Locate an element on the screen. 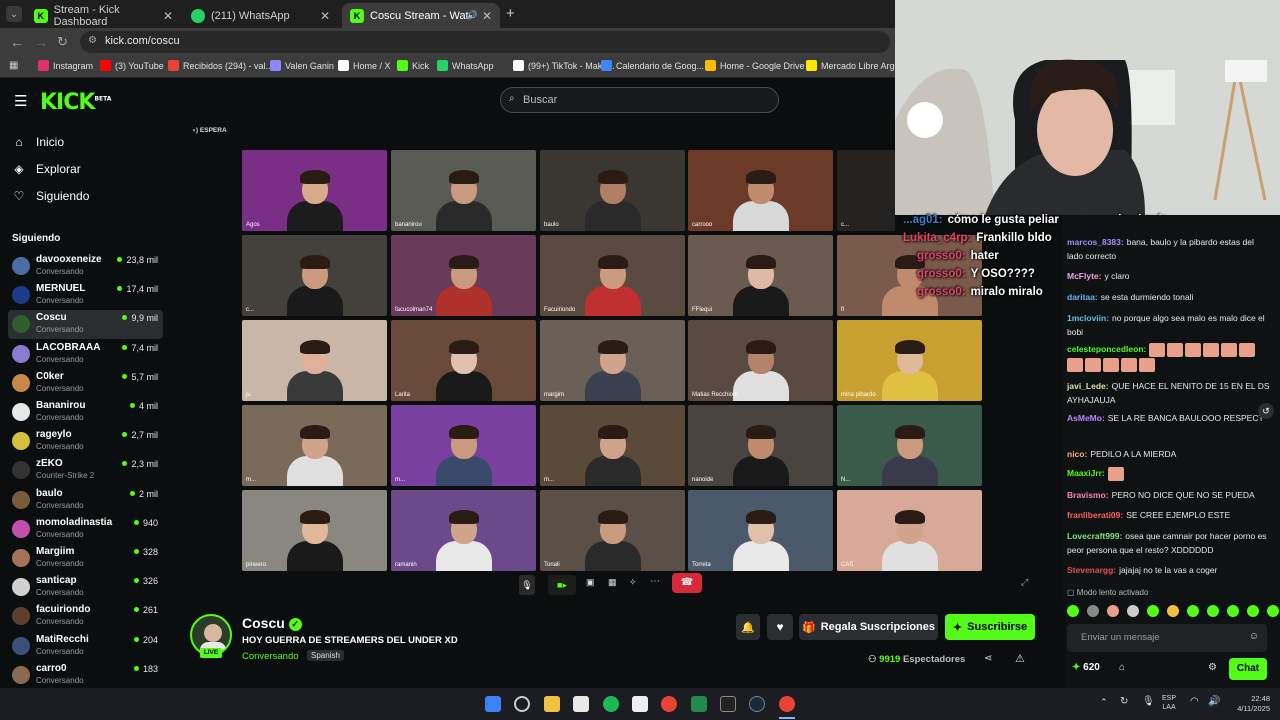  stream-category: Conversando is located at coordinates (270, 656).